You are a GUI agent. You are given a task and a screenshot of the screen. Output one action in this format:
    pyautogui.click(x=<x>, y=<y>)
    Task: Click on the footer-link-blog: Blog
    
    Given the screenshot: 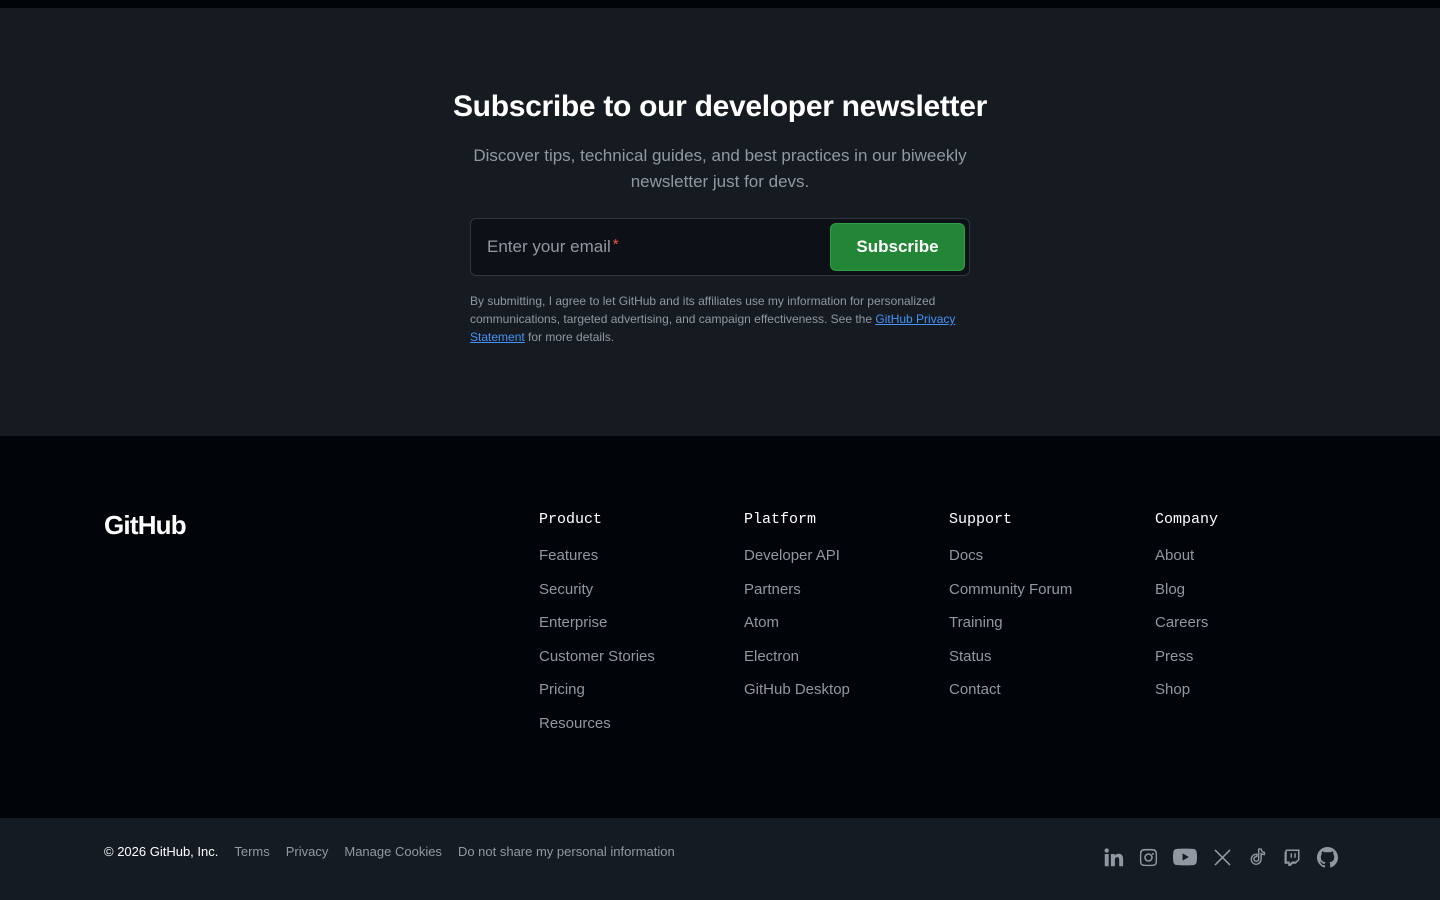 What is the action you would take?
    pyautogui.click(x=1186, y=590)
    